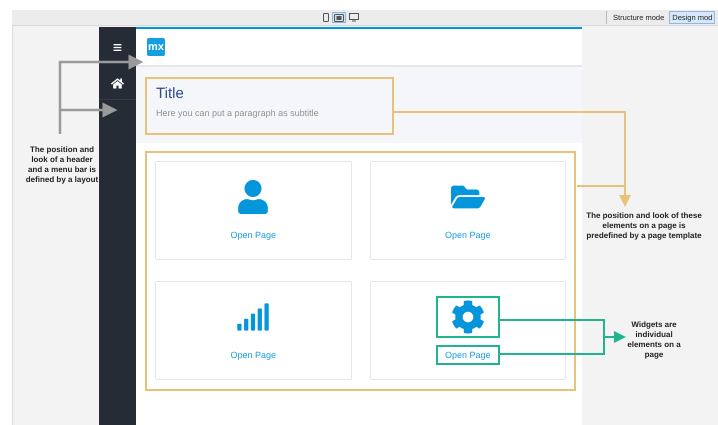 Image resolution: width=718 pixels, height=425 pixels. I want to click on home-icon, so click(117, 83).